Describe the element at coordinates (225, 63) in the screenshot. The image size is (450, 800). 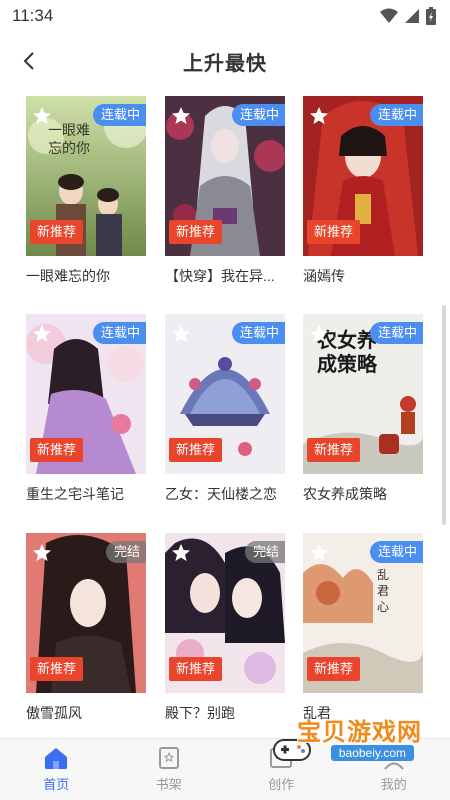
I see `page-title: 上升最快` at that location.